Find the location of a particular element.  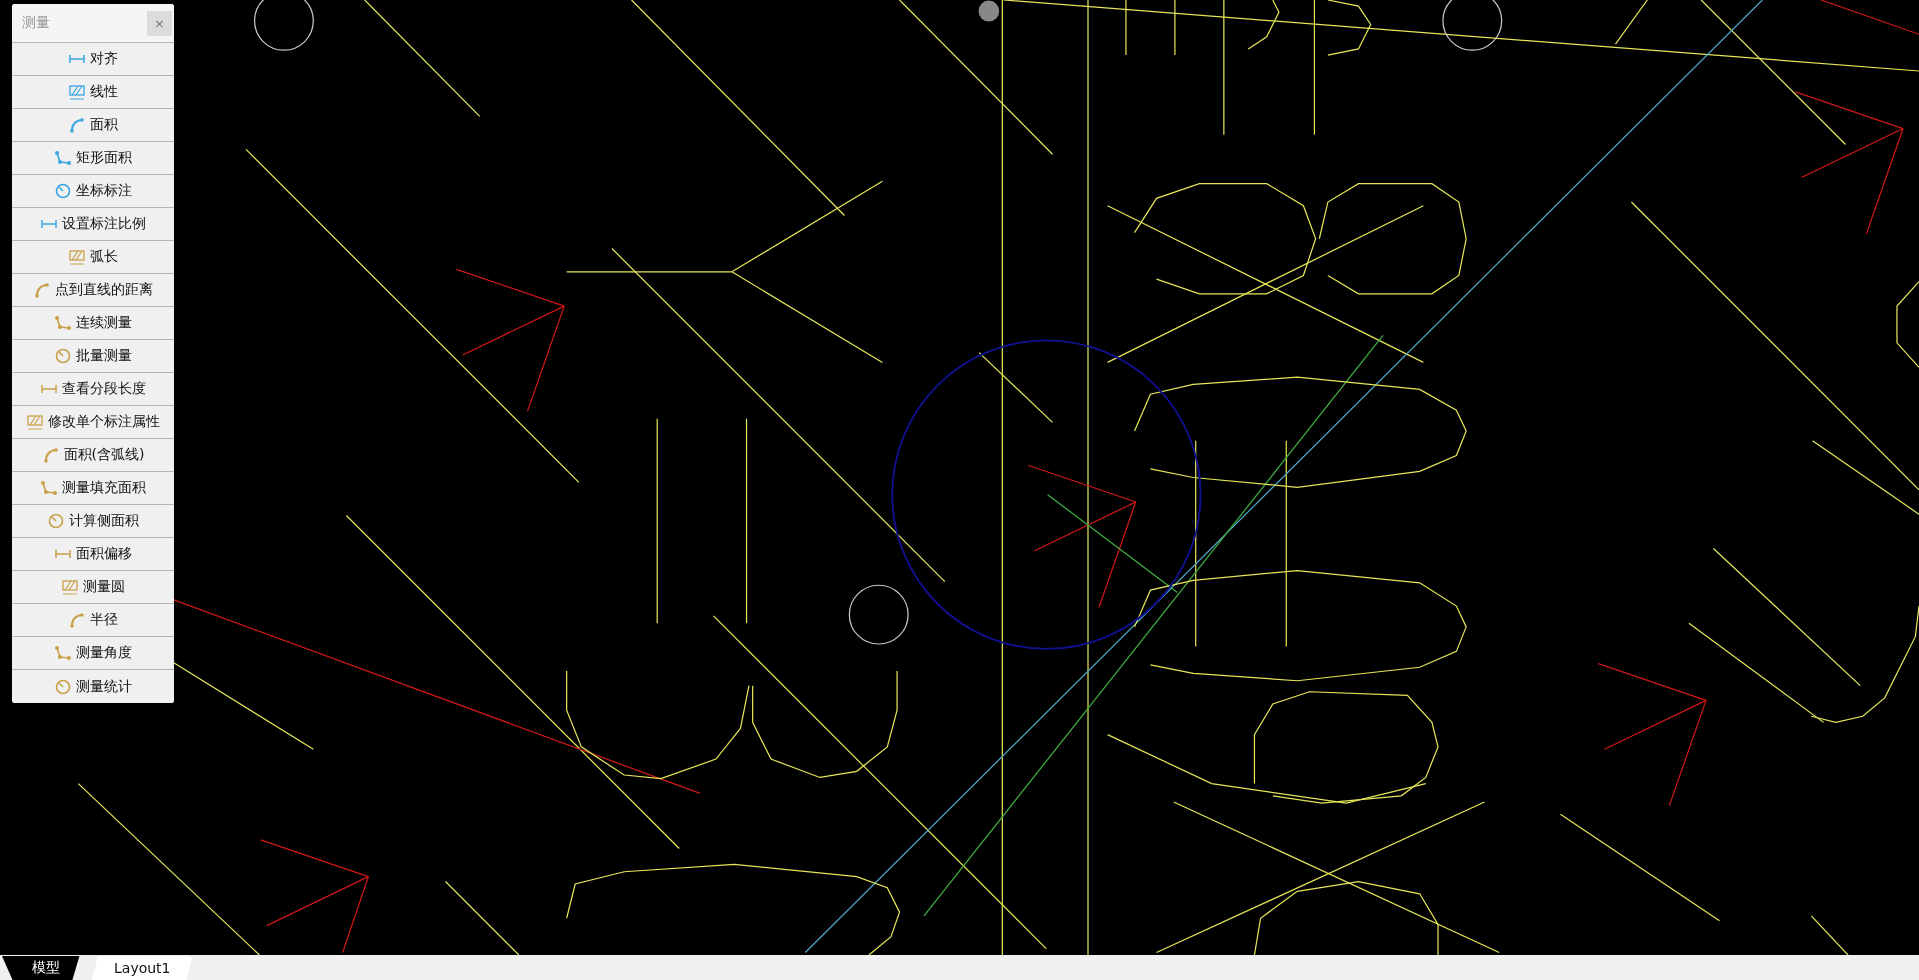

close-button: × is located at coordinates (159, 23).